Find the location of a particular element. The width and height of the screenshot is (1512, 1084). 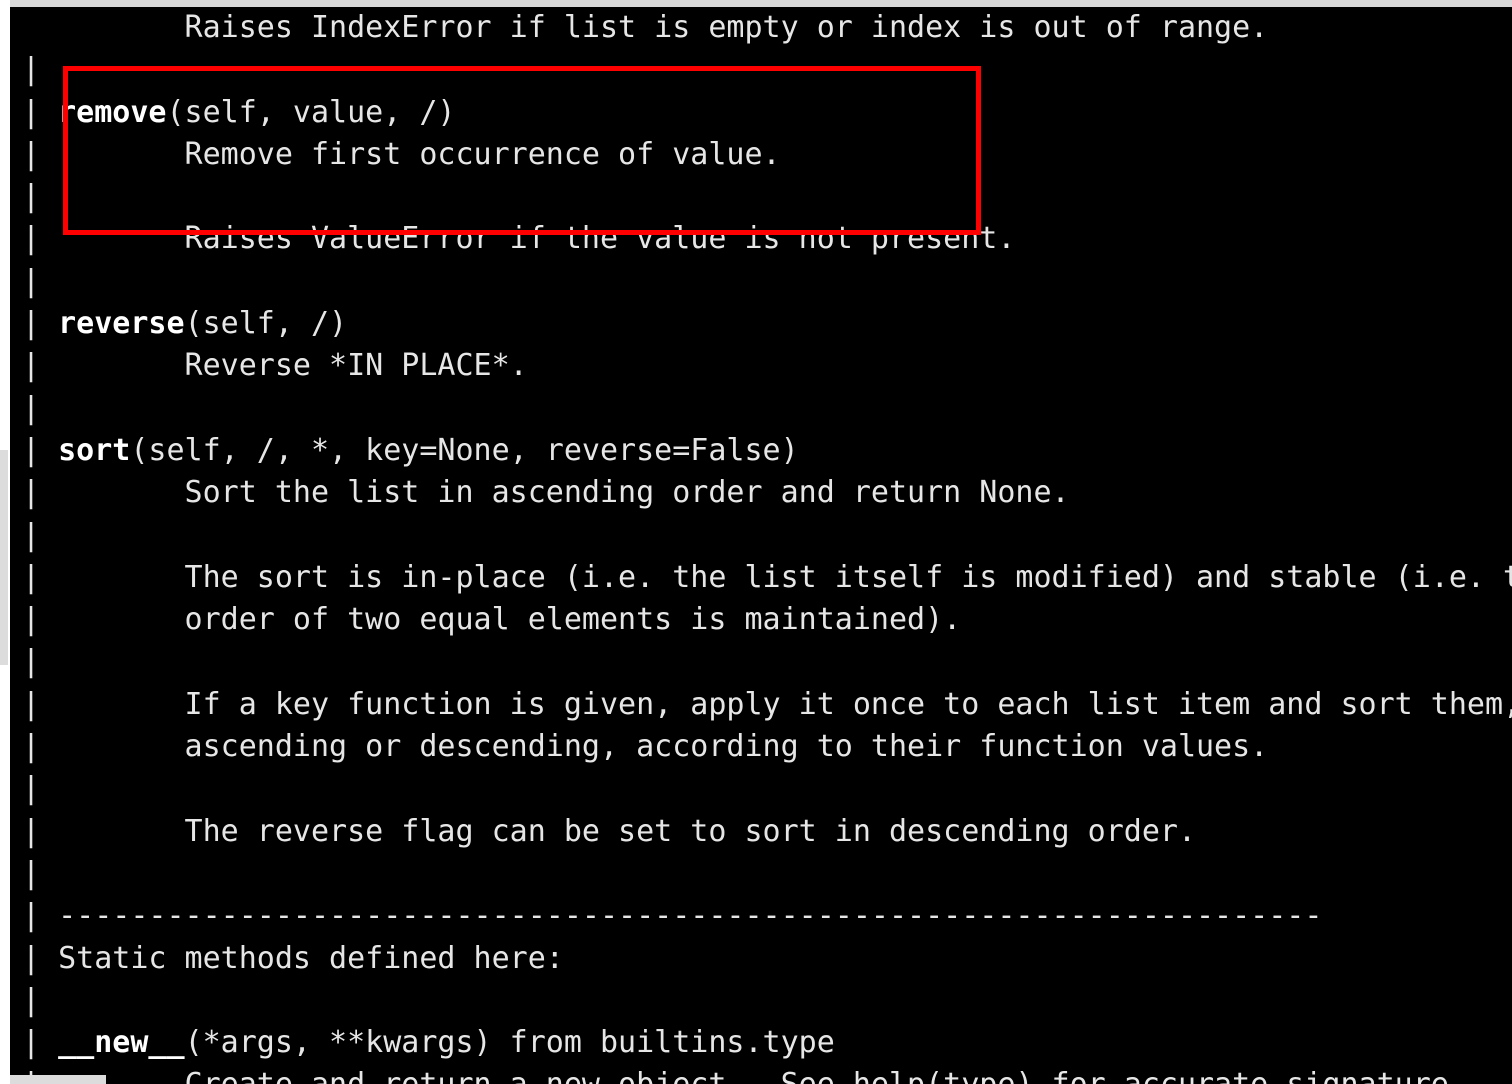

terminal-identifier: reverse is located at coordinates (121, 324).